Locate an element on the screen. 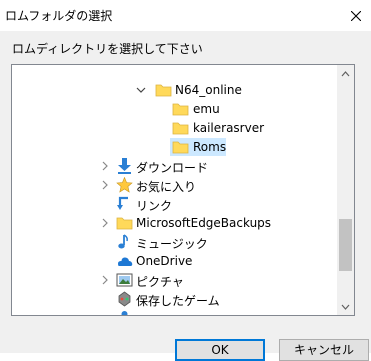  tree-item-kailerasrver: kailerasrver is located at coordinates (174, 128).